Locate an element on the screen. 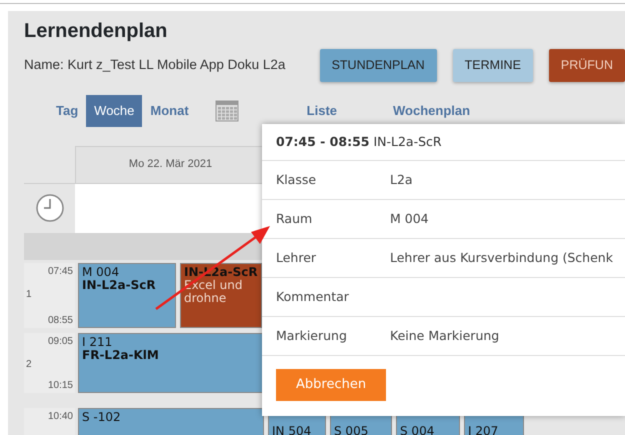 This screenshot has height=435, width=625. period-number: 1 is located at coordinates (29, 295).